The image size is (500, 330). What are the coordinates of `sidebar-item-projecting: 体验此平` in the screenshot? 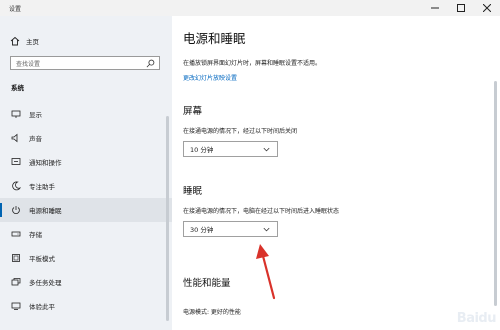 It's located at (86, 306).